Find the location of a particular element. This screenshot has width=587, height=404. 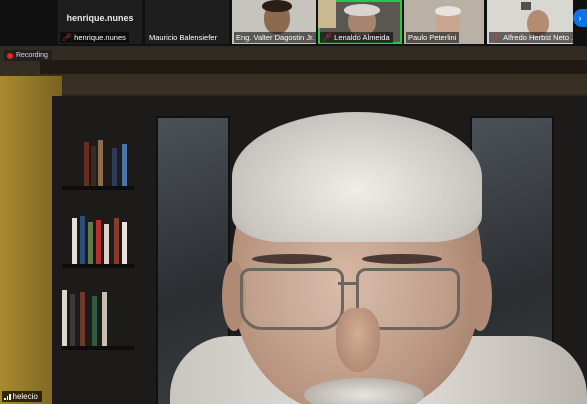

participant-name: Paulo Peterlini is located at coordinates (432, 37).